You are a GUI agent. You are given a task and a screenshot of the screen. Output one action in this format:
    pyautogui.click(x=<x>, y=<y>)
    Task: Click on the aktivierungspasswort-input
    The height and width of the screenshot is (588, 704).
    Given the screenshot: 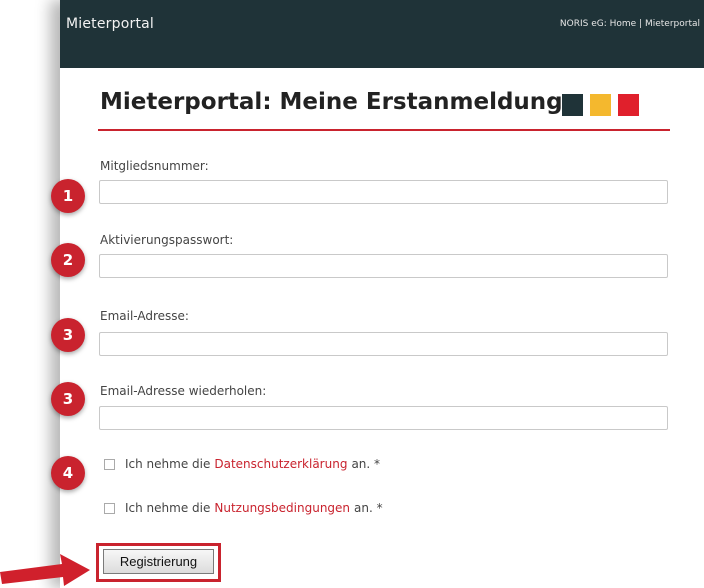 What is the action you would take?
    pyautogui.click(x=383, y=266)
    